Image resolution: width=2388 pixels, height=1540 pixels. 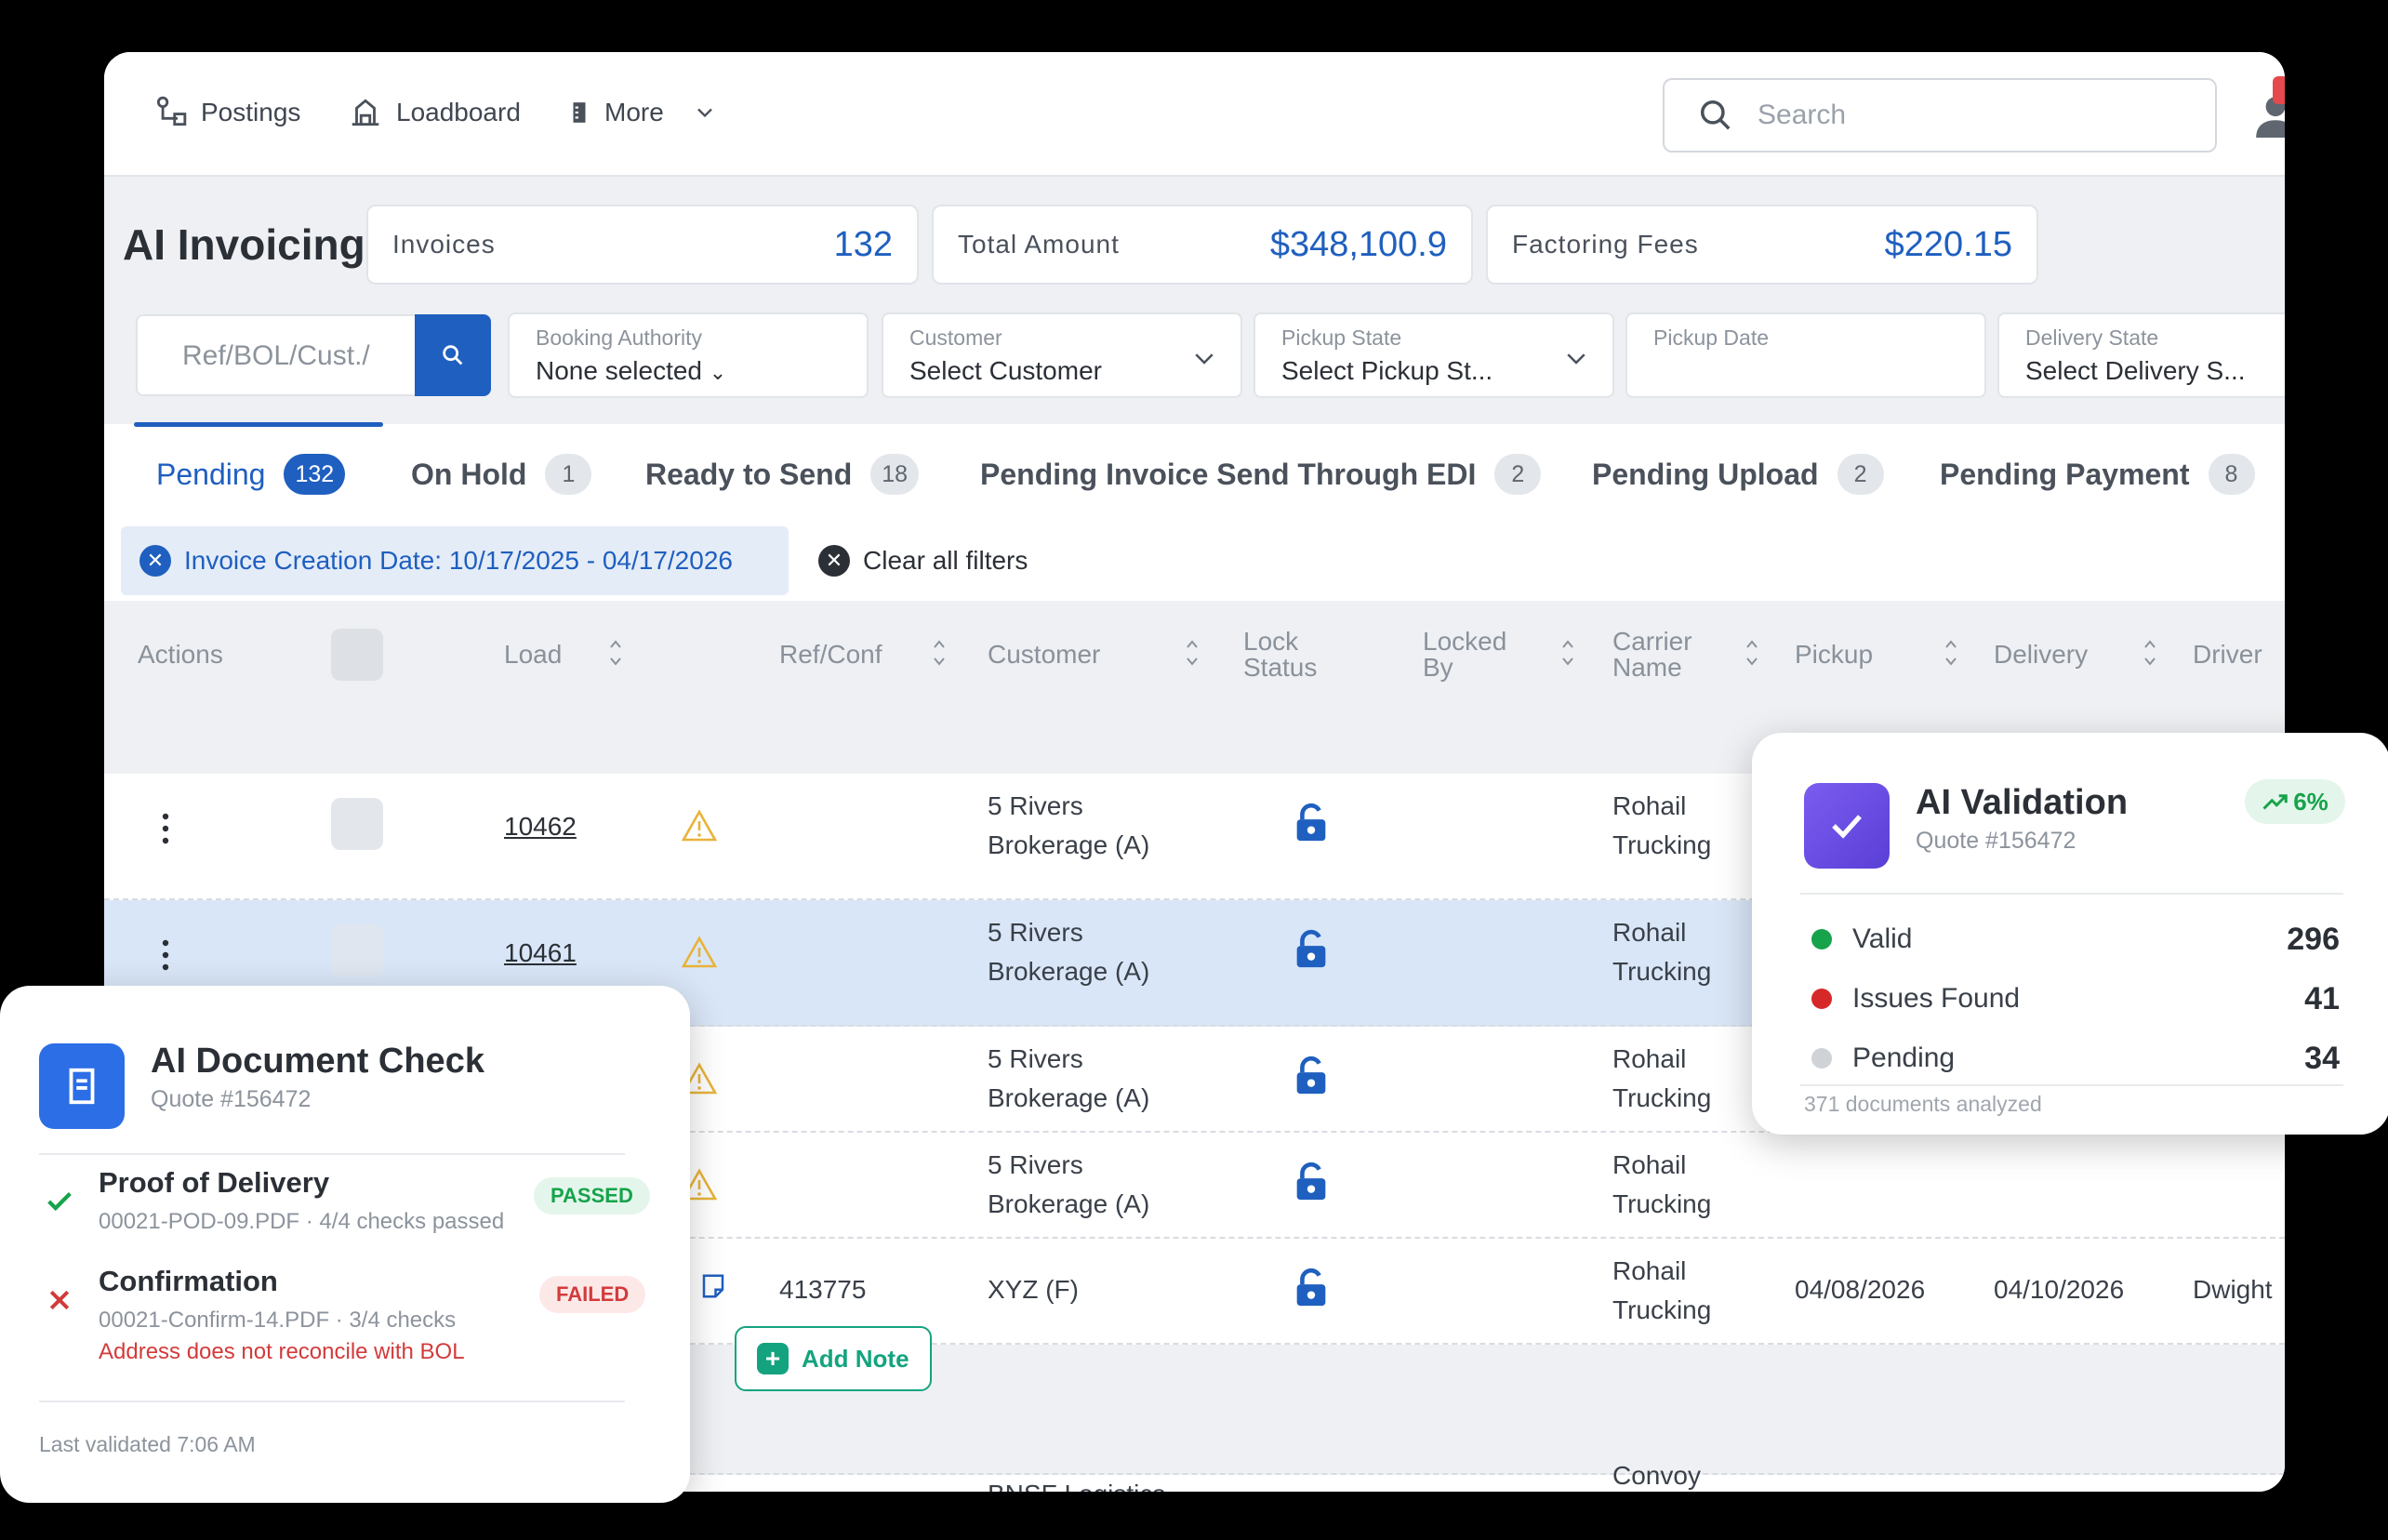 I want to click on pod-name: Proof of Delivery, so click(x=214, y=1182).